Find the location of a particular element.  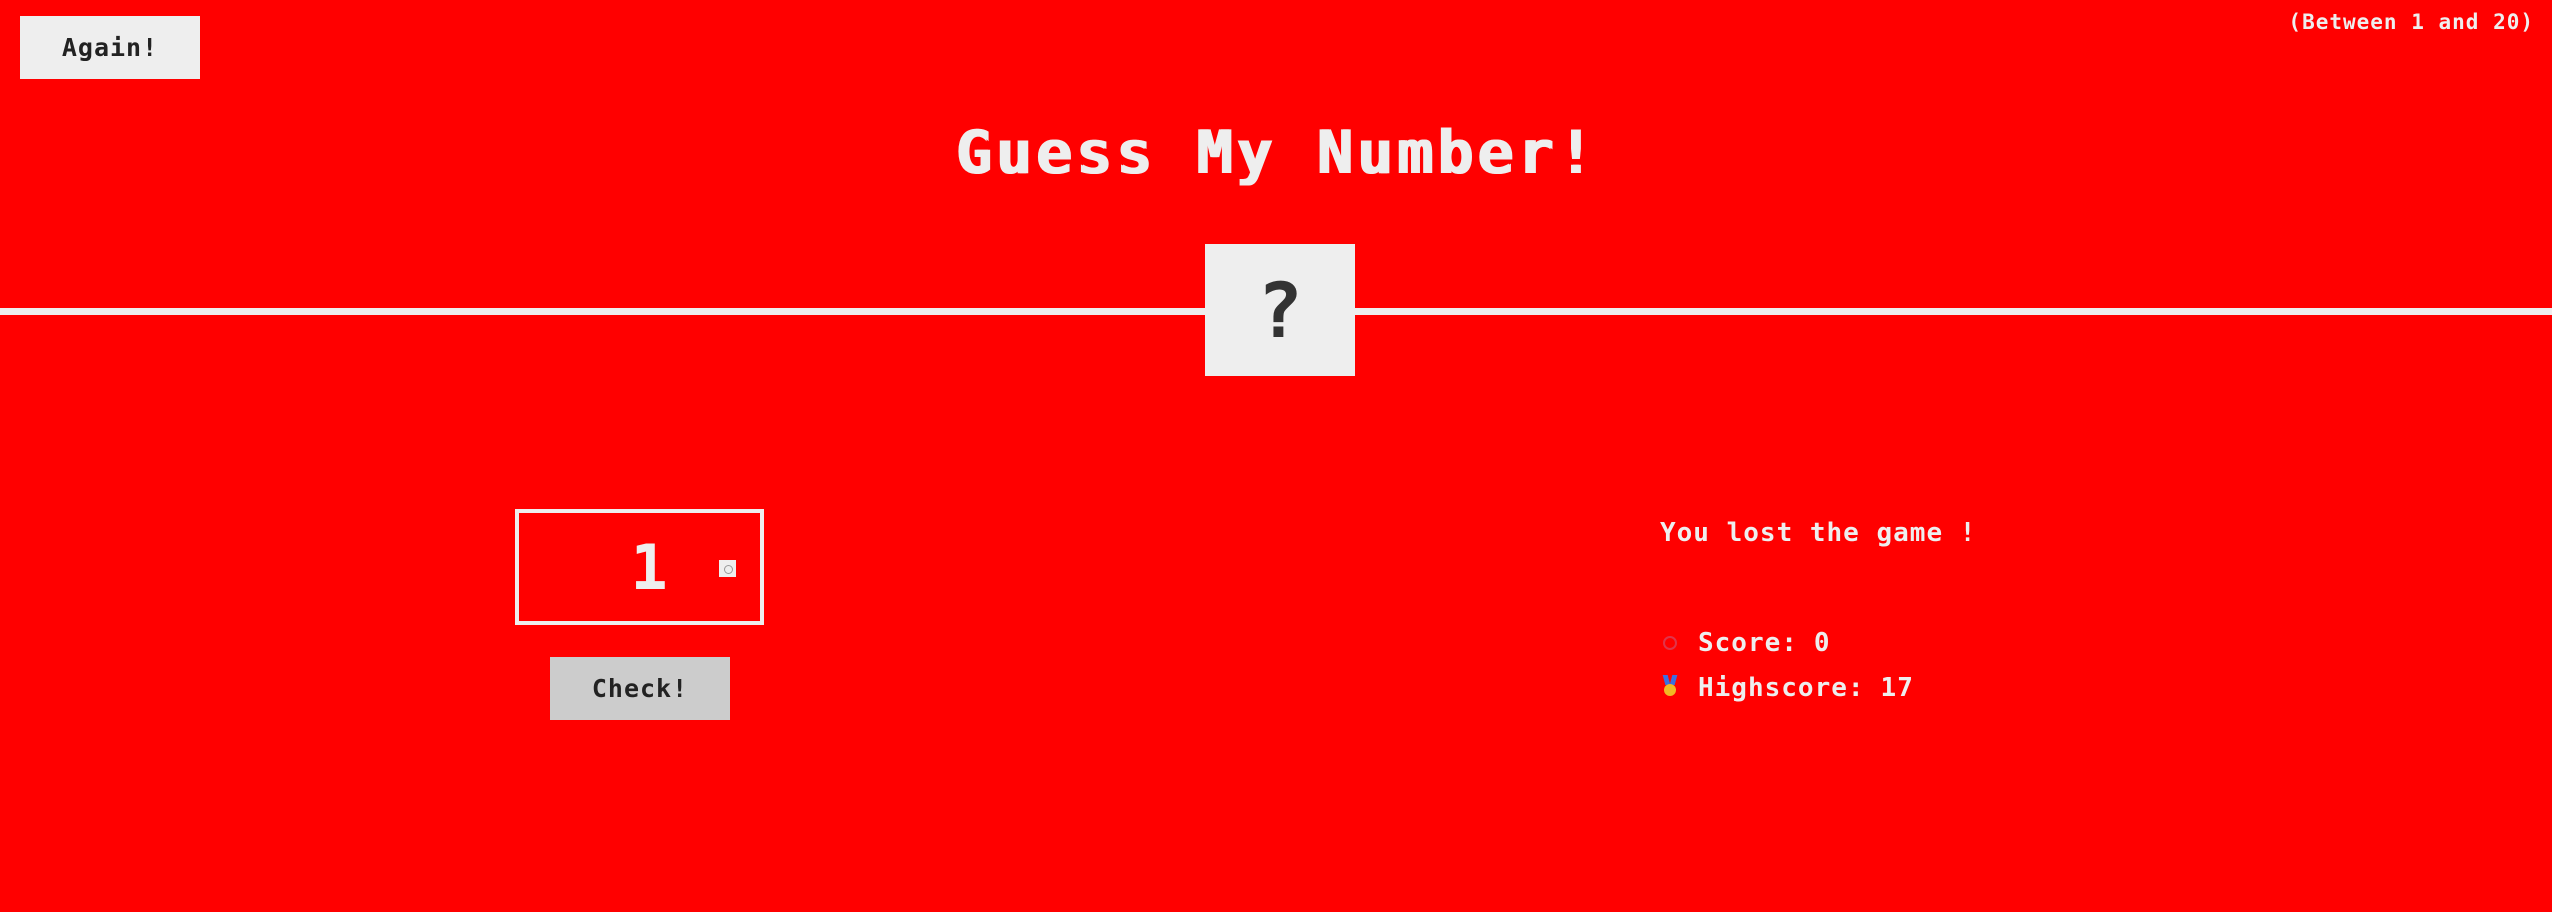

page-title: Guess My Number! is located at coordinates (1276, 153).